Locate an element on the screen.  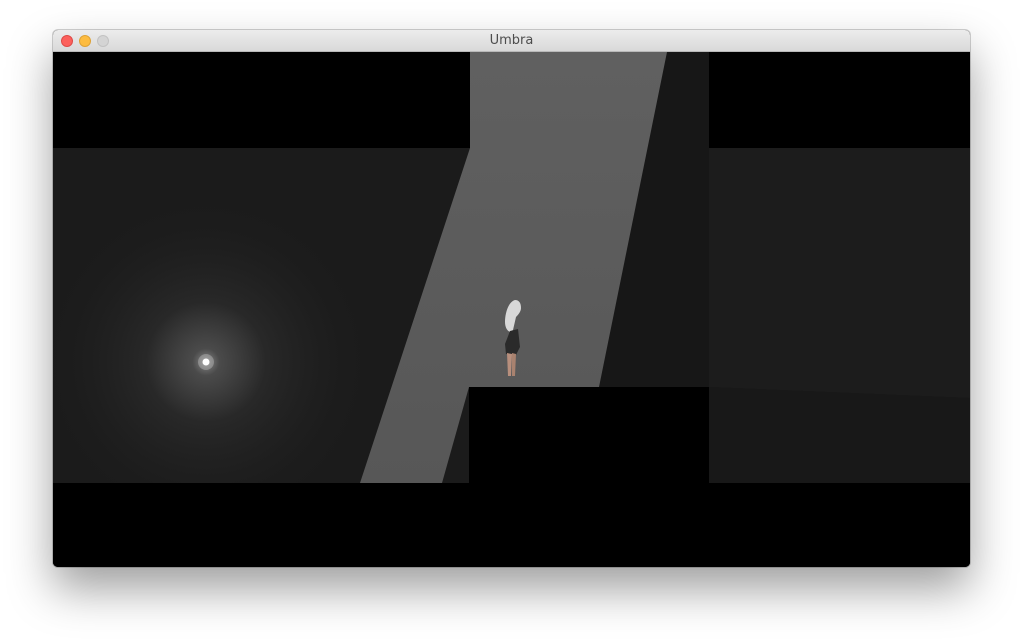
right-floor-shadow is located at coordinates (839, 435).